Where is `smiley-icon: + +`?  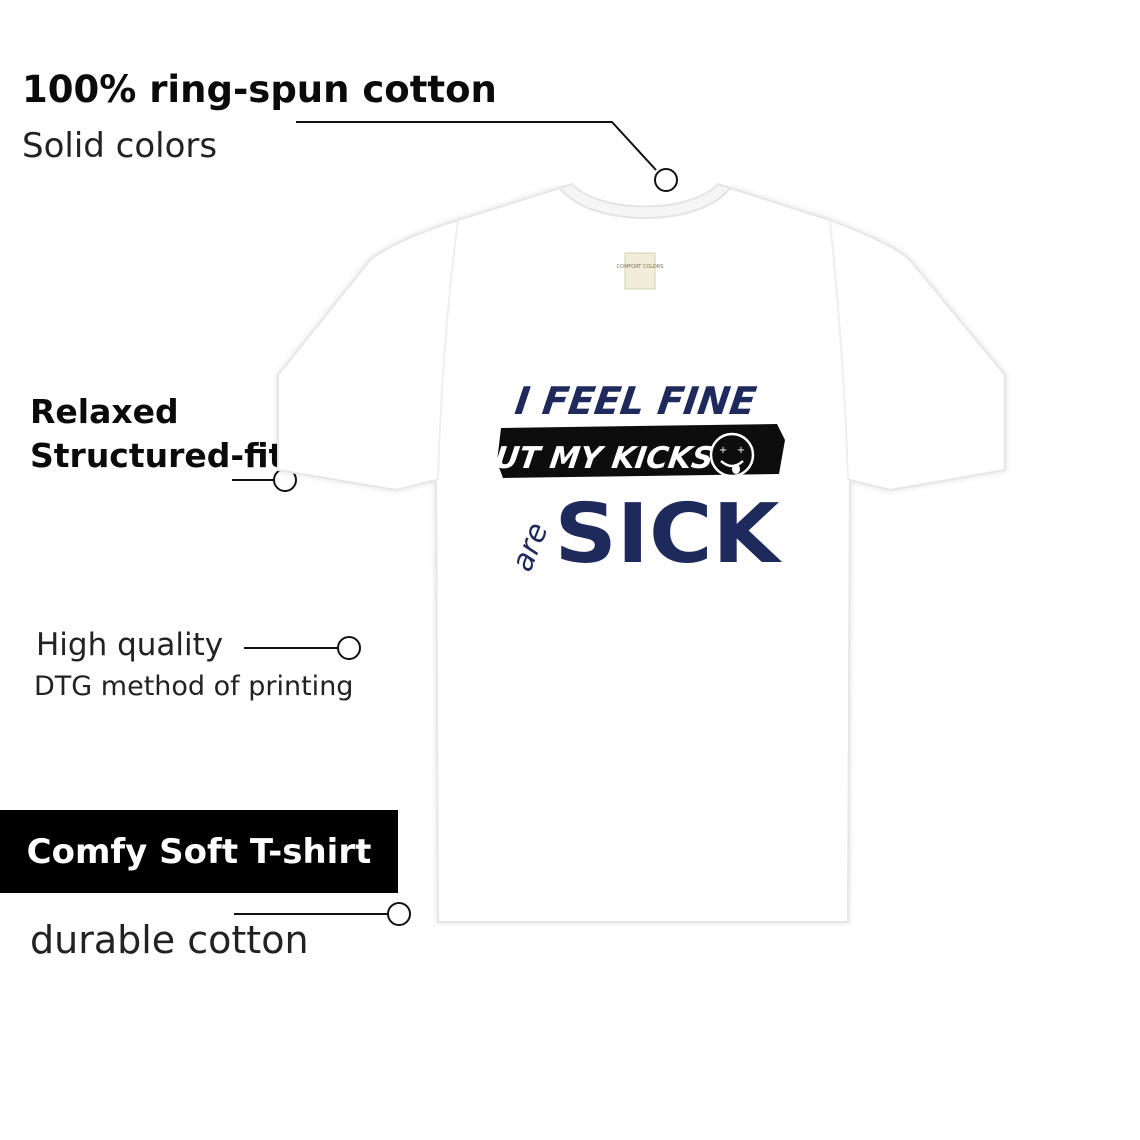 smiley-icon: + + is located at coordinates (732, 455).